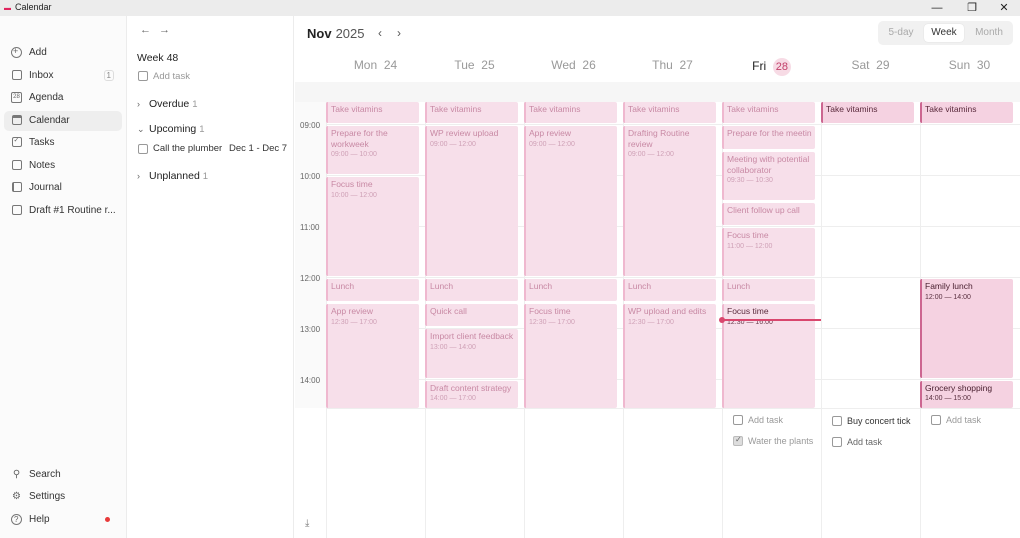 This screenshot has height=538, width=1020. Describe the element at coordinates (673, 408) in the screenshot. I see `grid-bottom-line` at that location.